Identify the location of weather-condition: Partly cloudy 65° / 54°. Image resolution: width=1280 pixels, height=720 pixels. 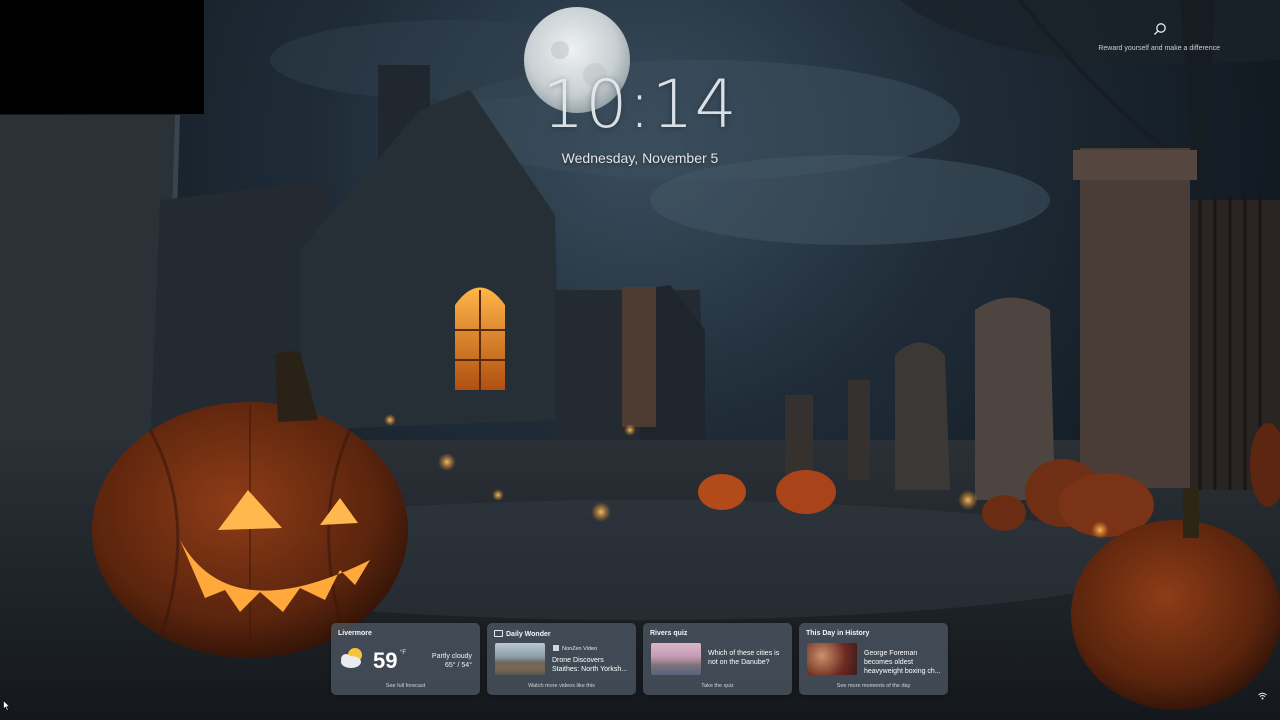
(452, 661).